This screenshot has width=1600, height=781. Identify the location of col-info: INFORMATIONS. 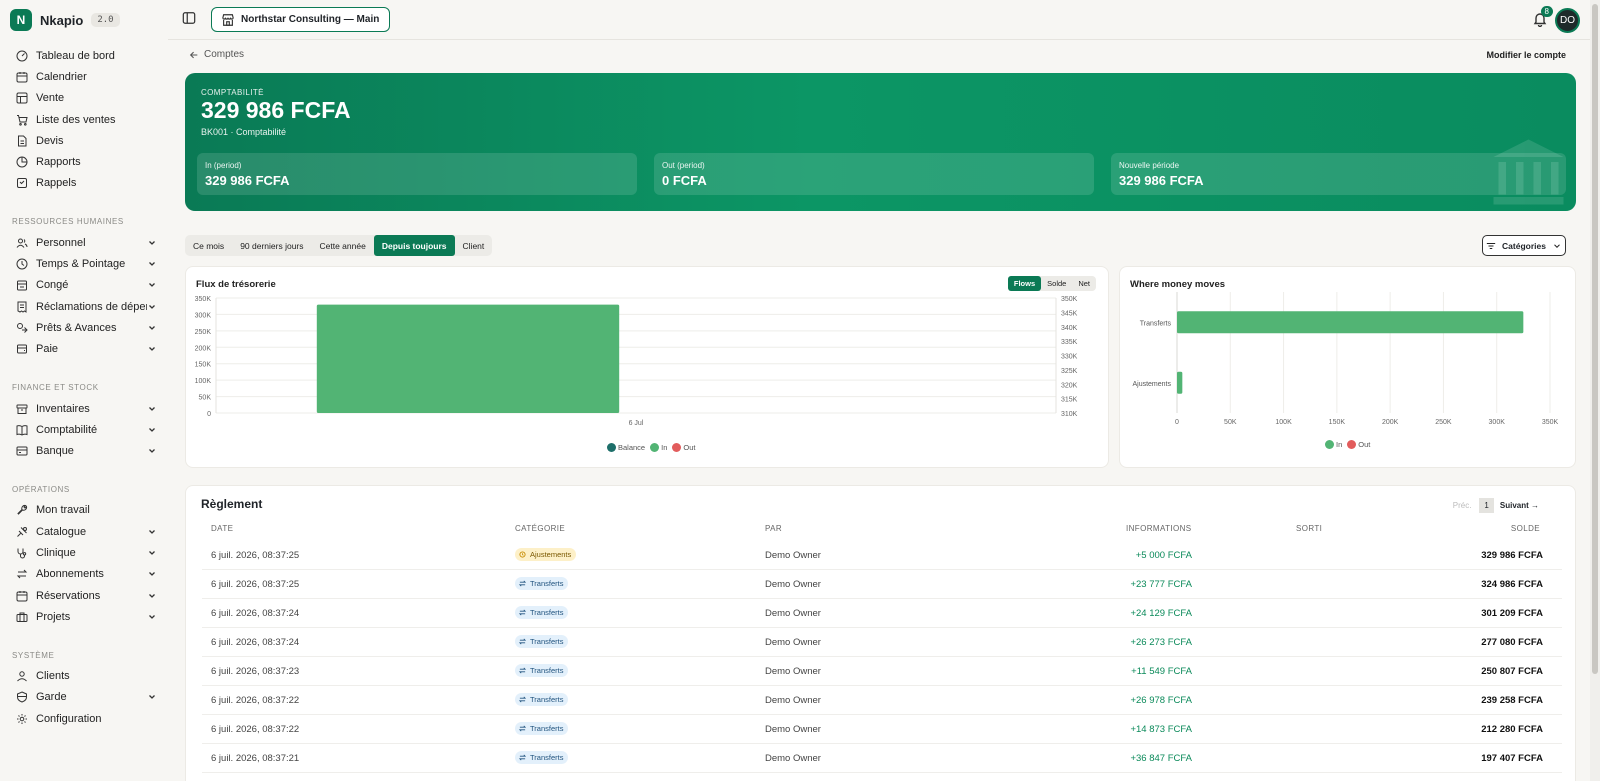
(1159, 528).